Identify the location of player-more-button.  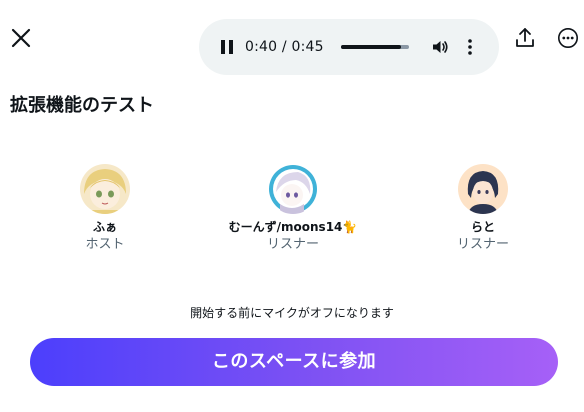
(470, 47).